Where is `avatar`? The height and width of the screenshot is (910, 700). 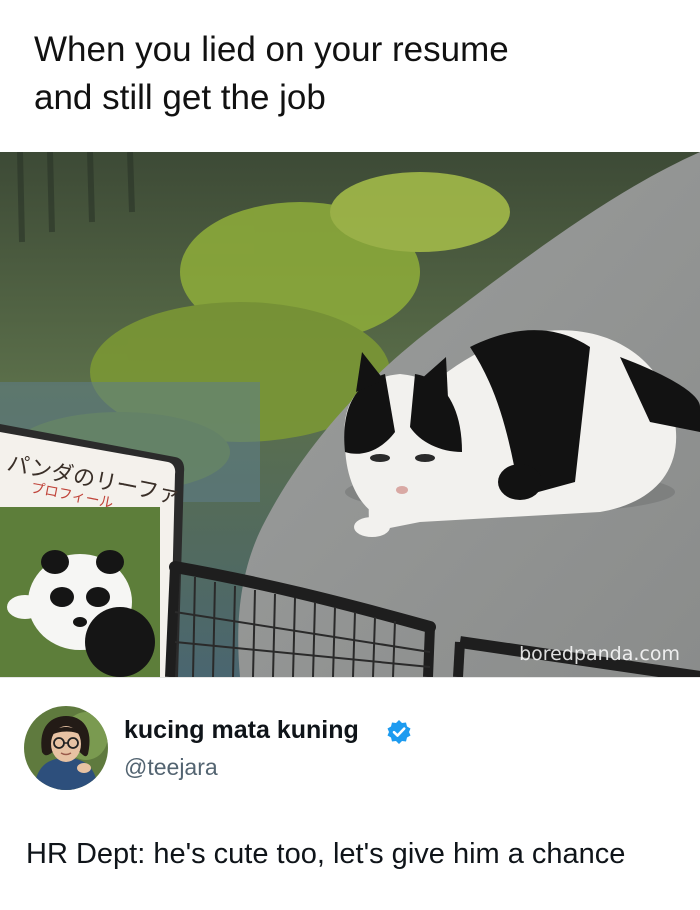
avatar is located at coordinates (66, 748).